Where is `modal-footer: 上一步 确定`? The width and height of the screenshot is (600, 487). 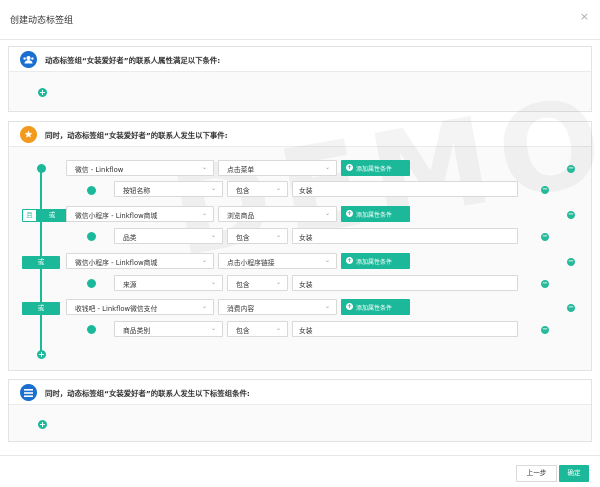 modal-footer: 上一步 确定 is located at coordinates (300, 471).